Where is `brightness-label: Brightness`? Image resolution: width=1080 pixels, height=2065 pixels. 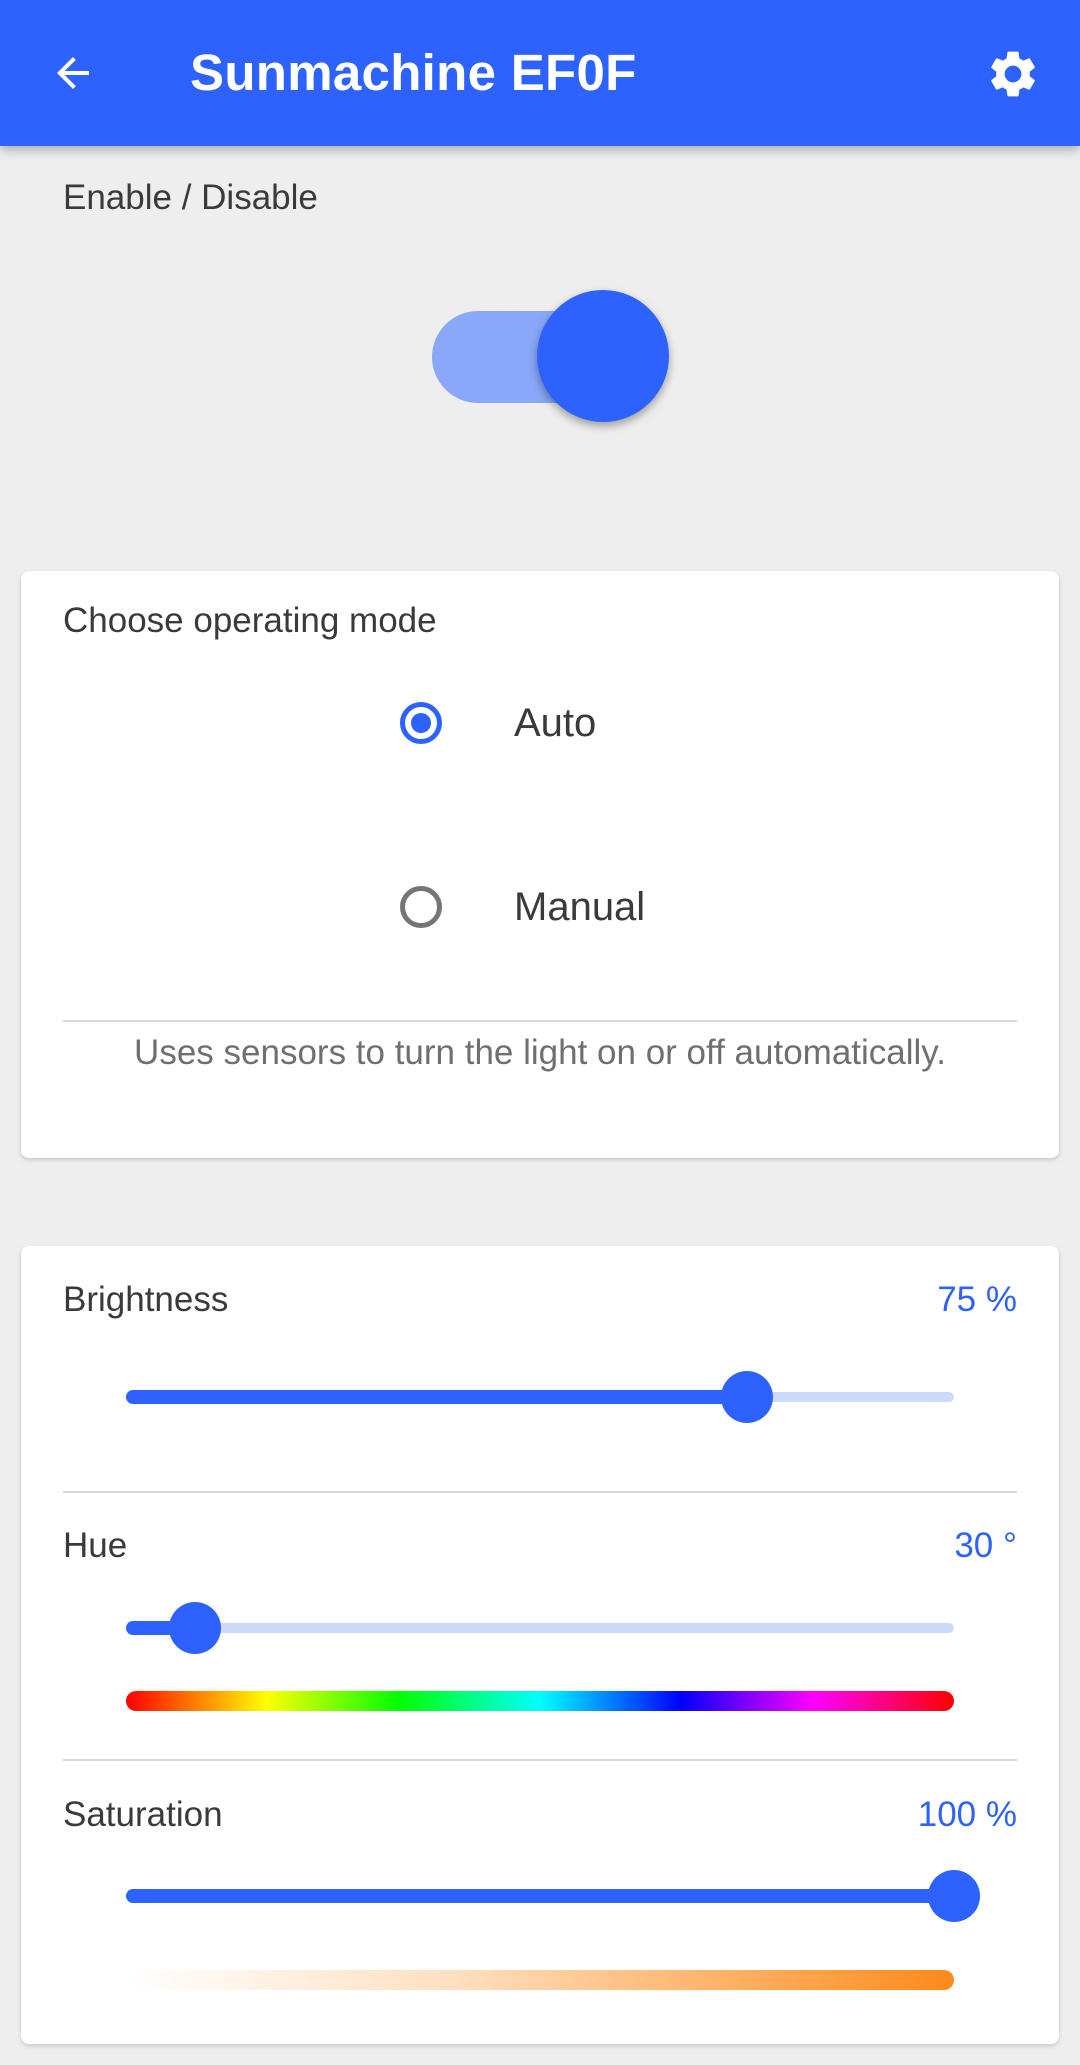
brightness-label: Brightness is located at coordinates (146, 1299).